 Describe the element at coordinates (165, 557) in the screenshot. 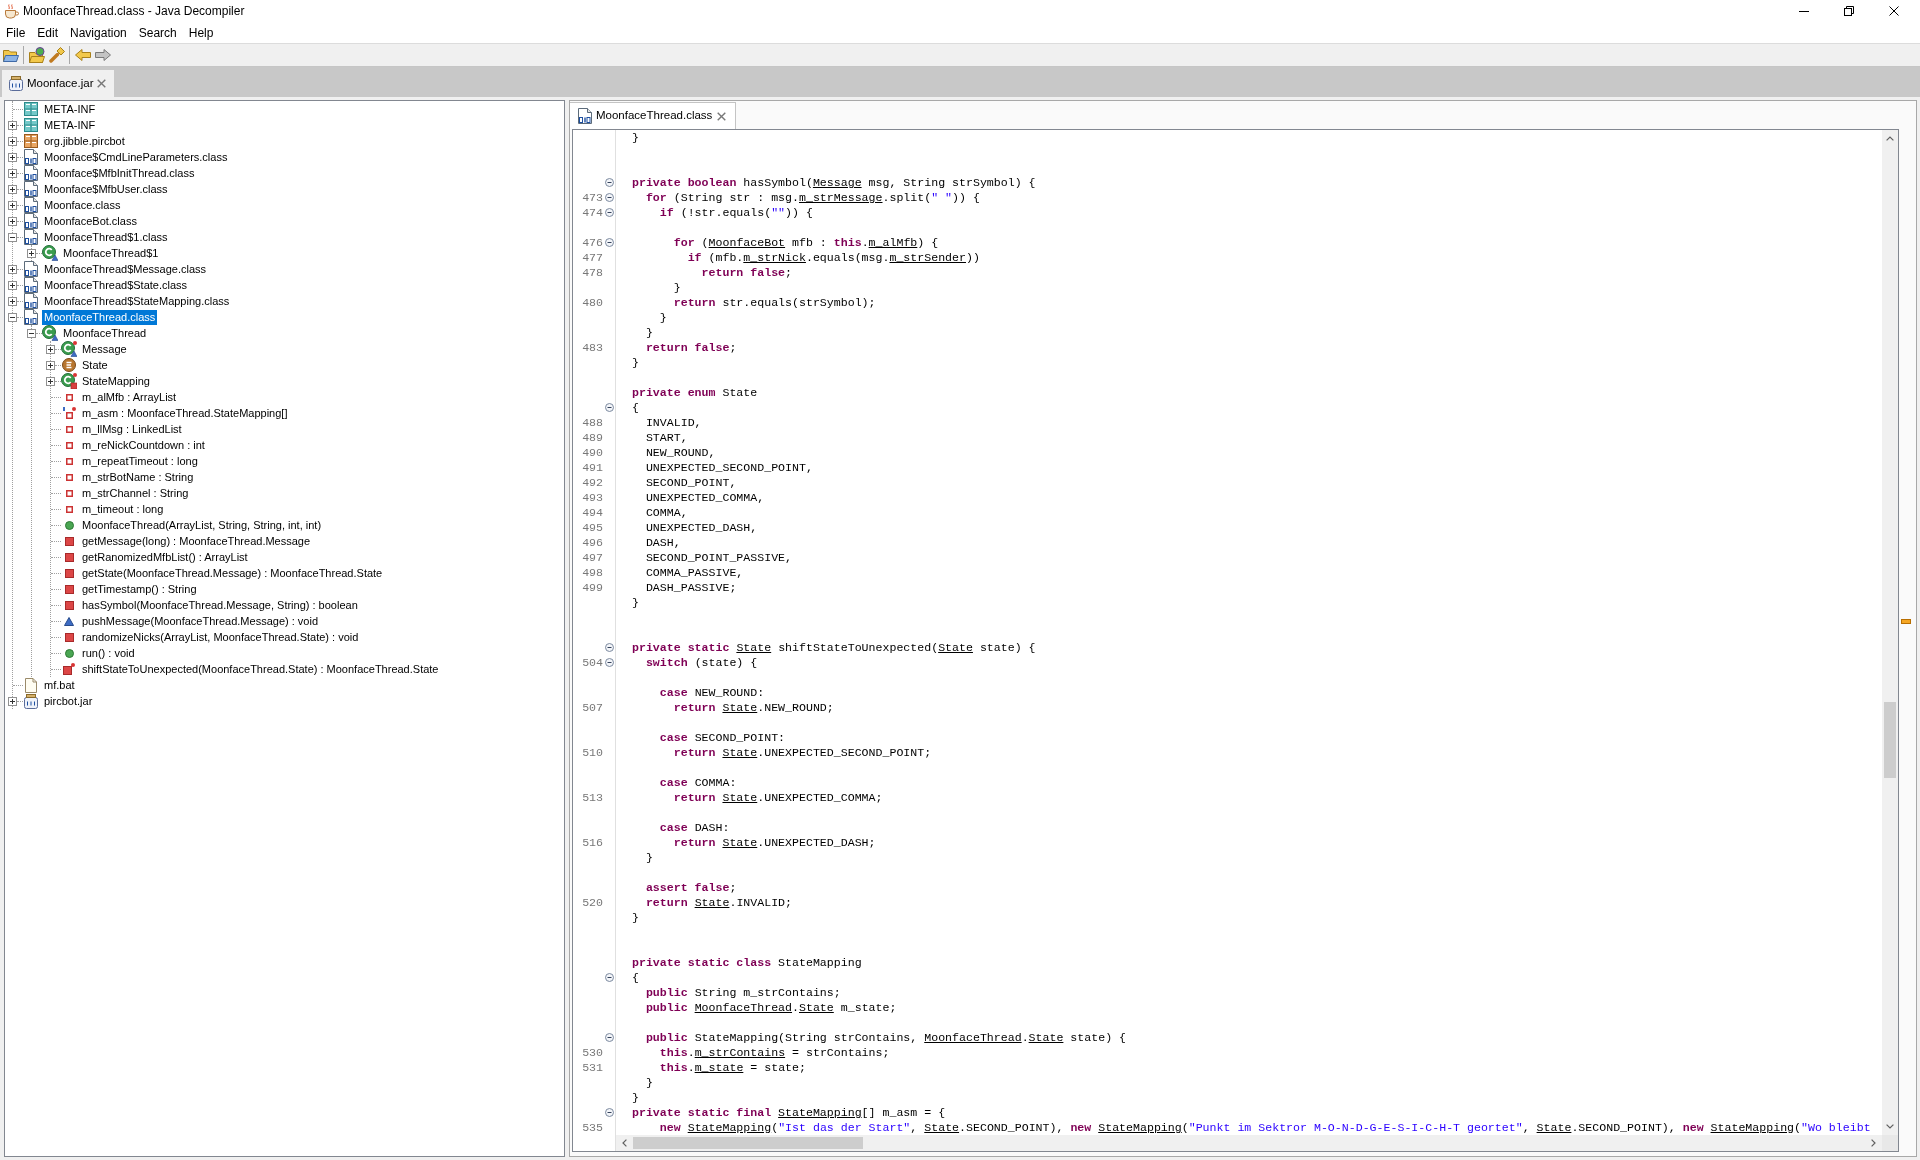

I see `tree-item: getRanomizedMfbList() : ArrayList` at that location.